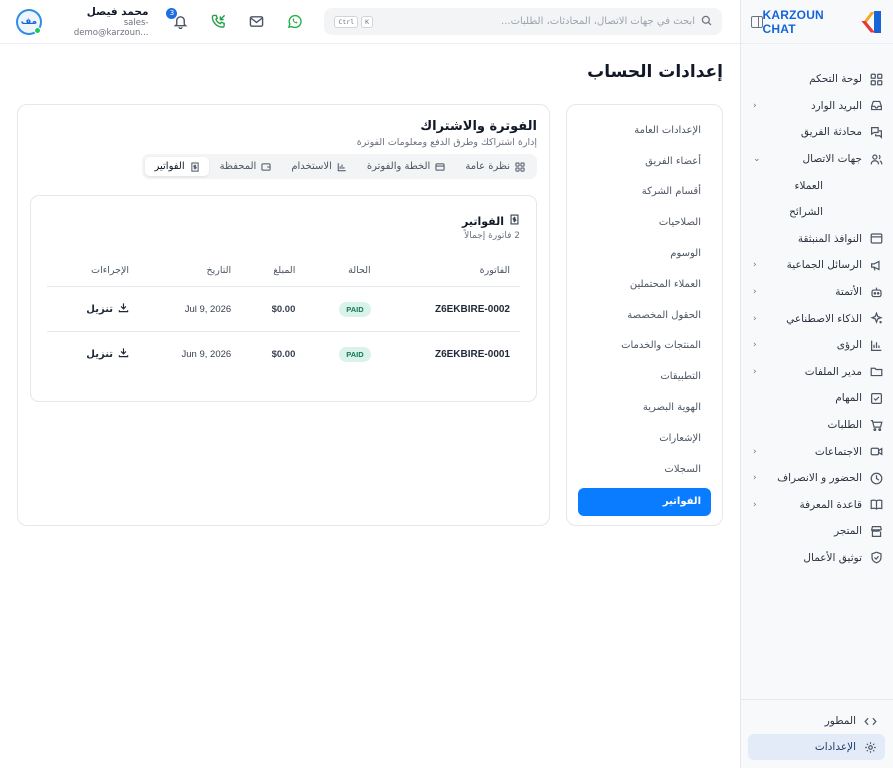 This screenshot has height=768, width=893. What do you see at coordinates (266, 167) in the screenshot?
I see `wallet-icon` at bounding box center [266, 167].